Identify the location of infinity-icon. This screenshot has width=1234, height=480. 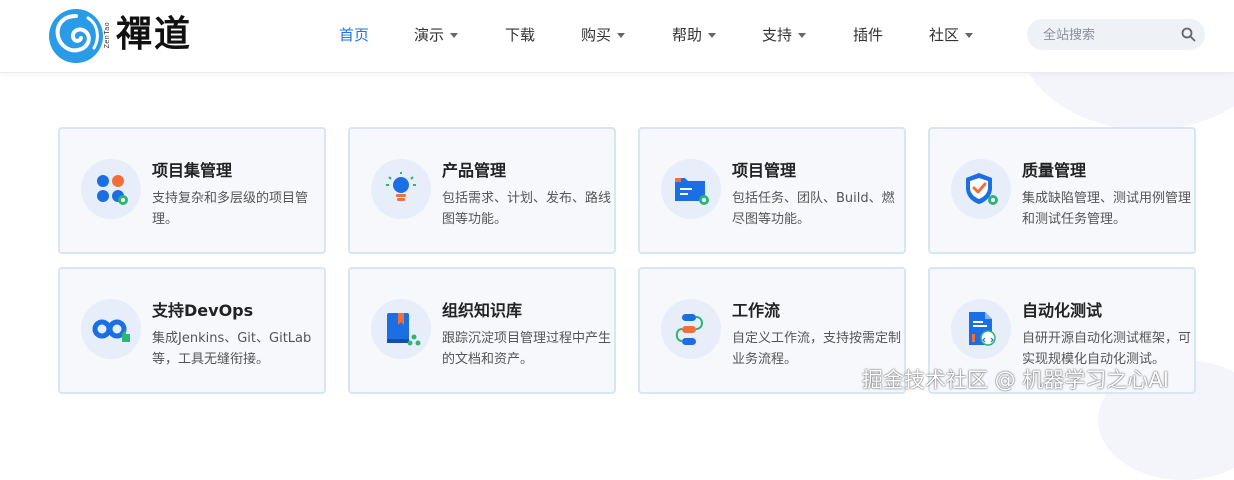
(111, 330).